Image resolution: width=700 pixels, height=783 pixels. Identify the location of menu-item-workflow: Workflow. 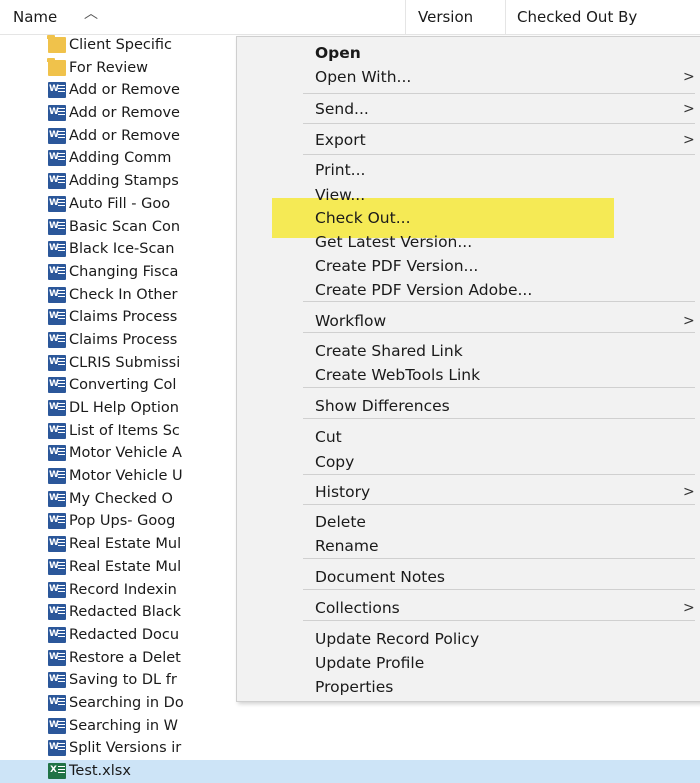
(350, 321).